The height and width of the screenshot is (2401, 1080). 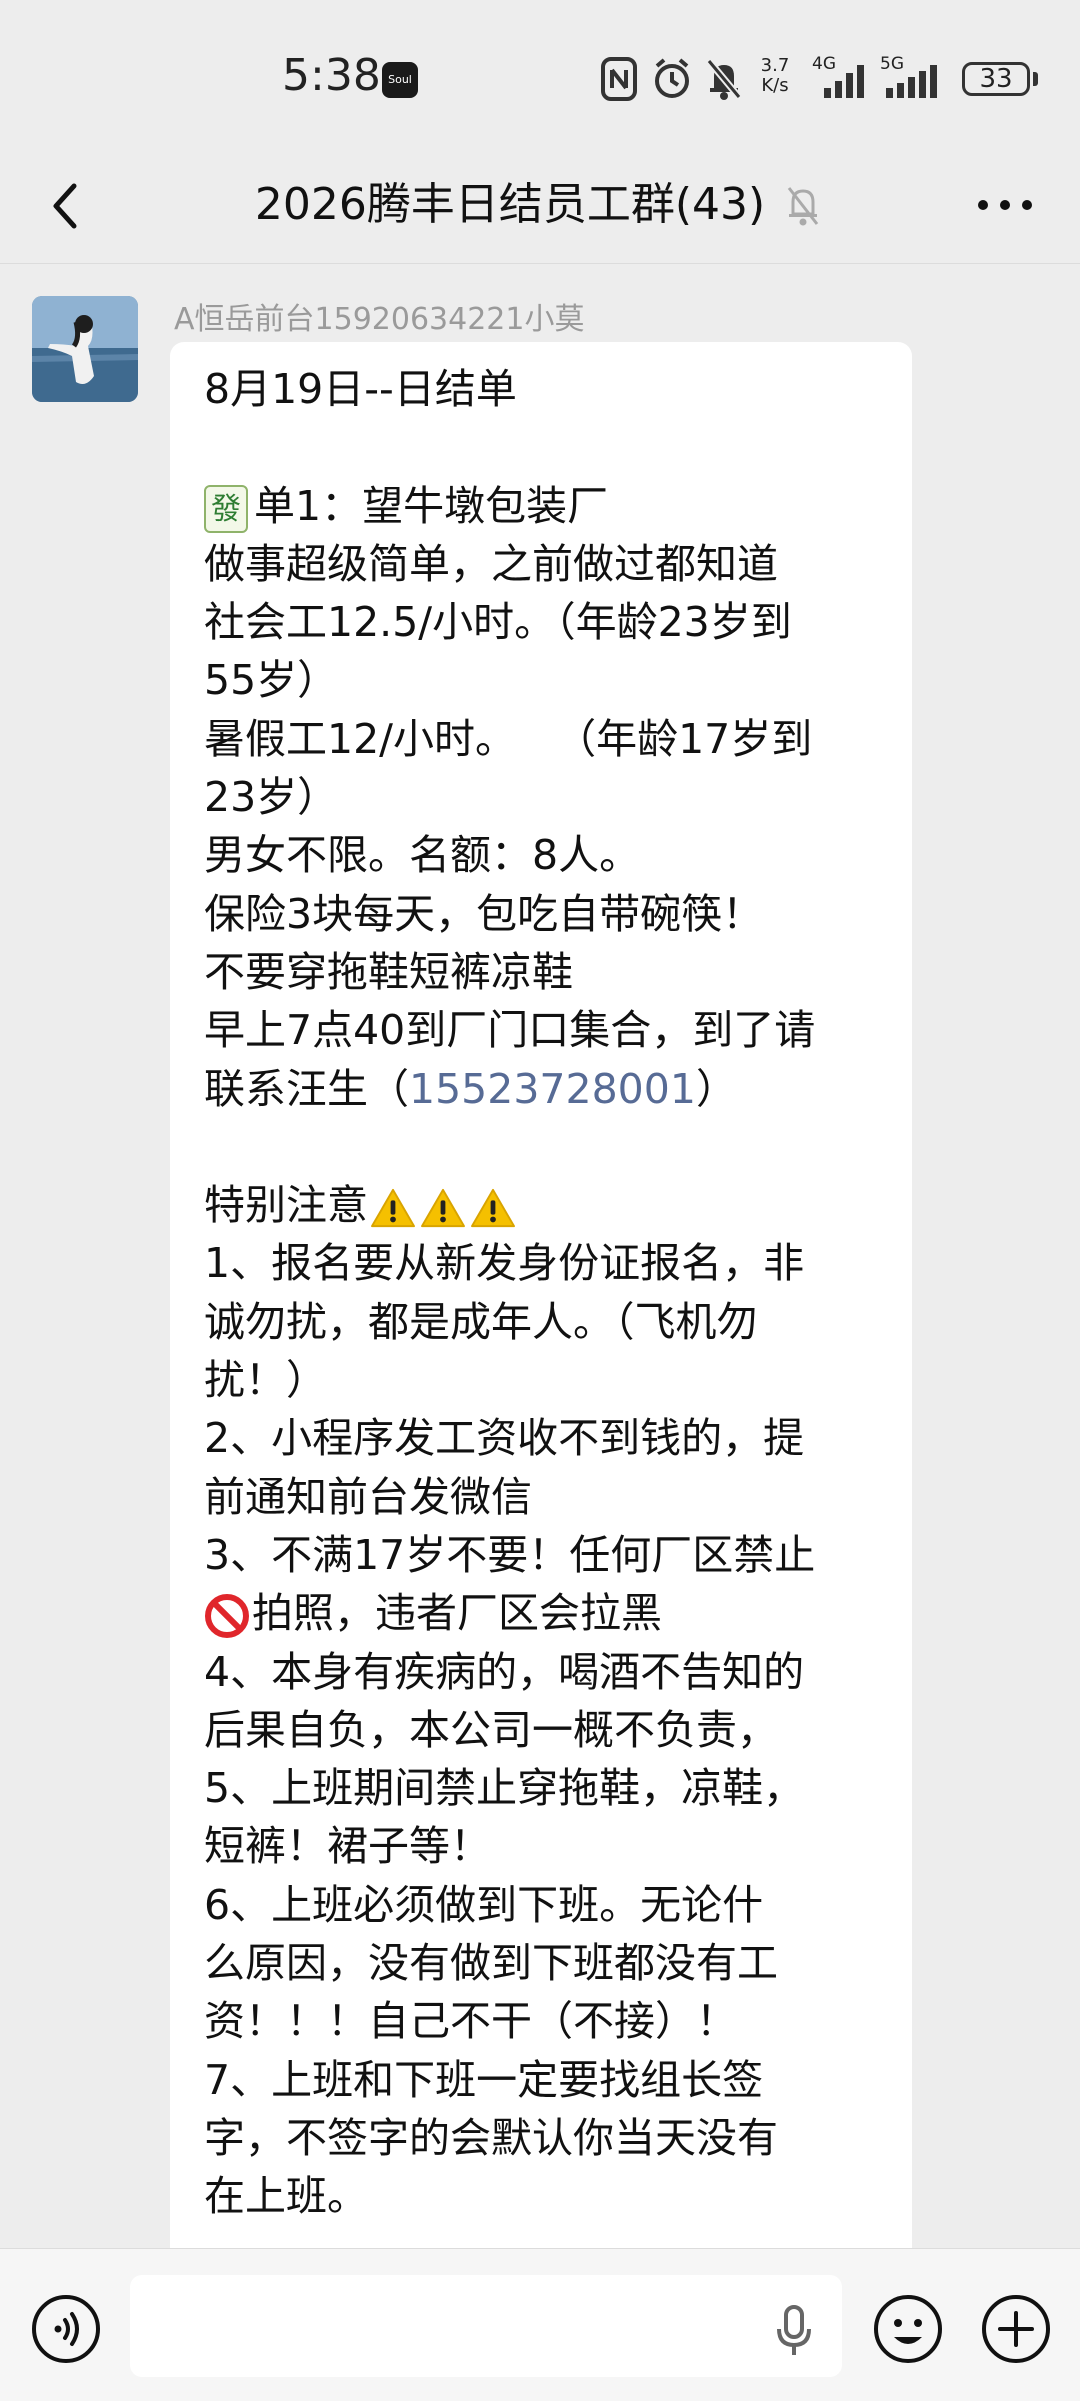 What do you see at coordinates (491, 1963) in the screenshot?
I see `message-line: 么原因，没有做到下班都没有工` at bounding box center [491, 1963].